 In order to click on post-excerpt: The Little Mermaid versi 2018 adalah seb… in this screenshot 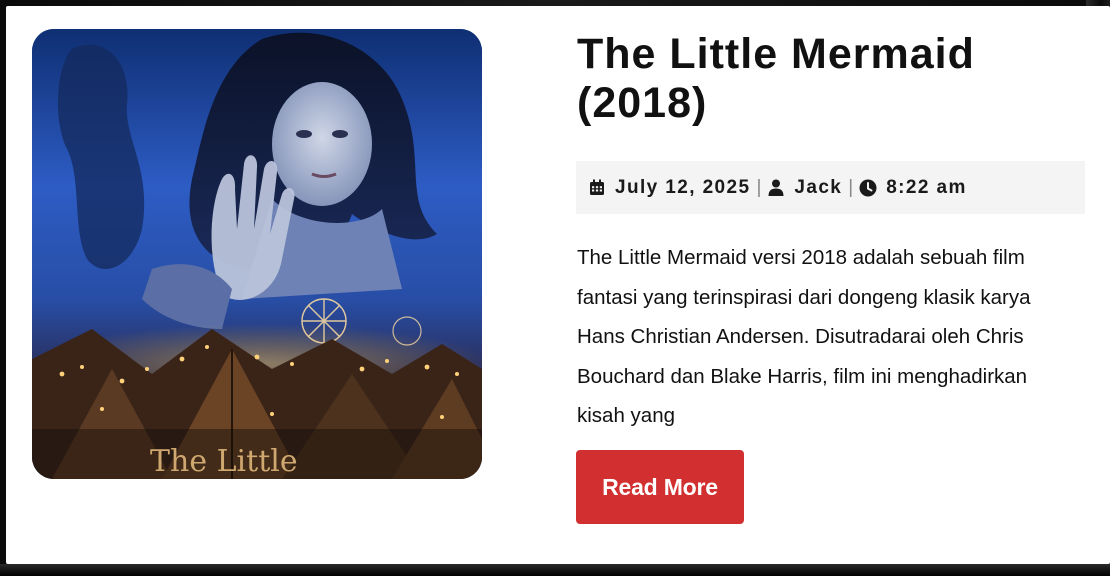, I will do `click(804, 336)`.